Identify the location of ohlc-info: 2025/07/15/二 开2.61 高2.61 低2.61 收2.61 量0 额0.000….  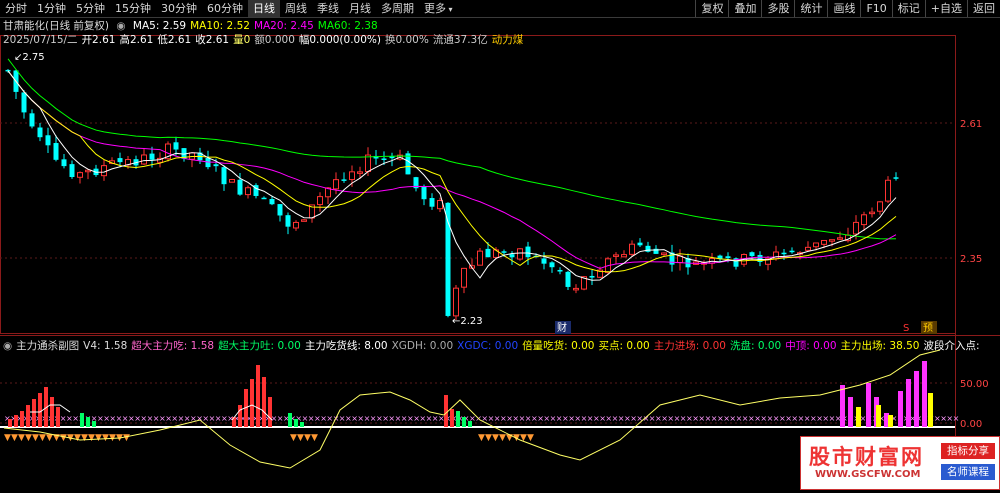
(265, 39).